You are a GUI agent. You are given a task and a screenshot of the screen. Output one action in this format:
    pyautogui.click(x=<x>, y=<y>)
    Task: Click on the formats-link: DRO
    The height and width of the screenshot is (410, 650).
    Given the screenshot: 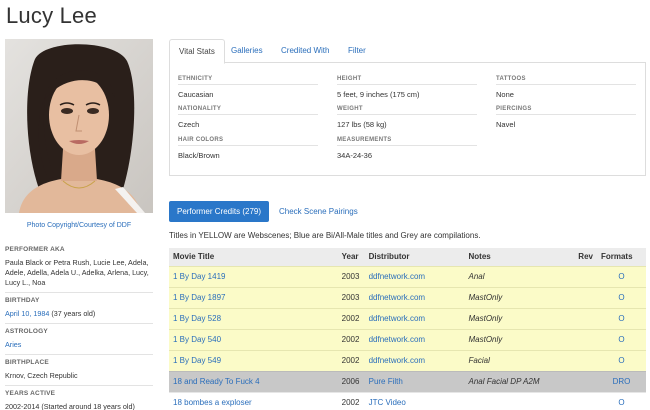 What is the action you would take?
    pyautogui.click(x=622, y=381)
    